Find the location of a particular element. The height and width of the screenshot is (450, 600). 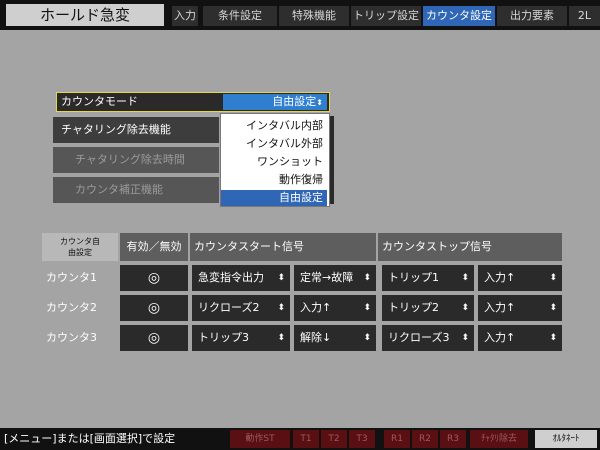

counter2-start-edge-select: 入力↑ ⬍ is located at coordinates (335, 308).